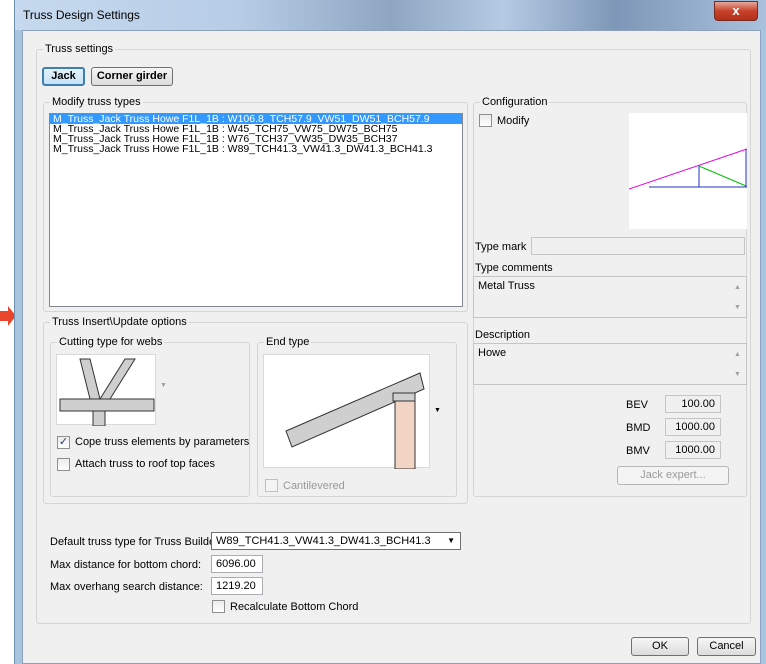  Describe the element at coordinates (136, 542) in the screenshot. I see `default-truss-type-label: Default truss type for Truss Builder:` at that location.